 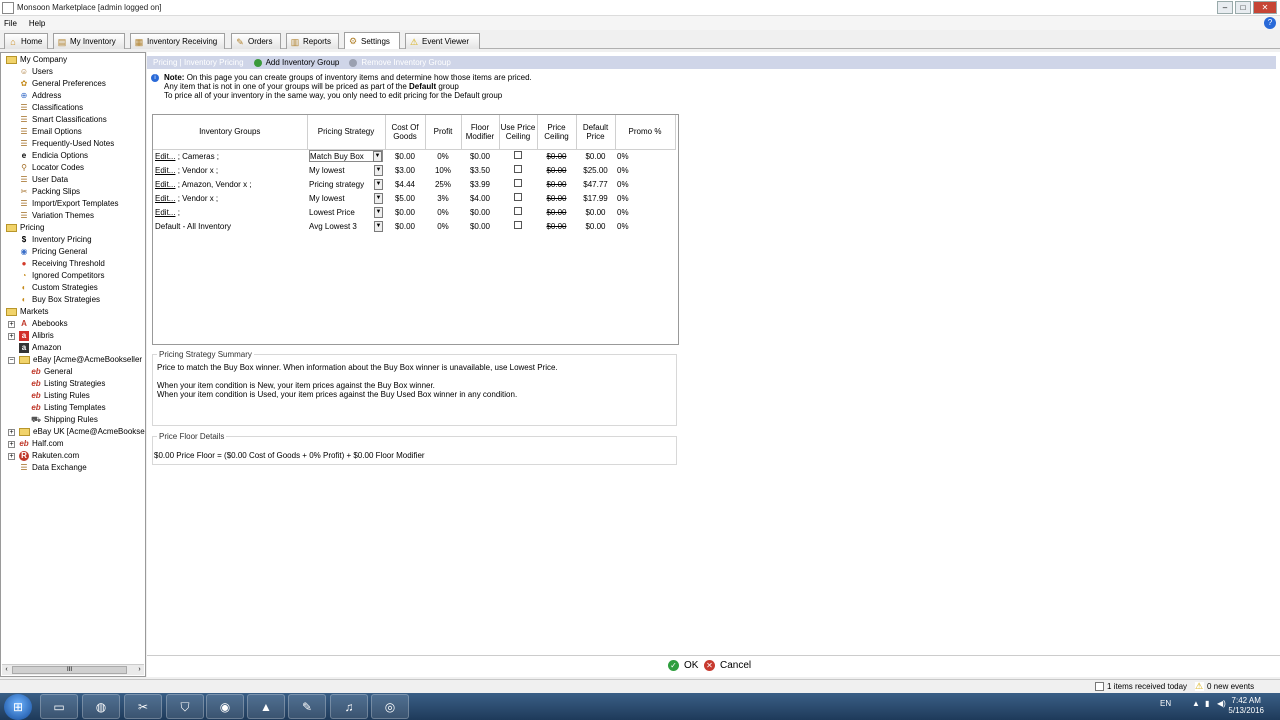 I want to click on tab-orders: ✎ Orders, so click(x=256, y=41).